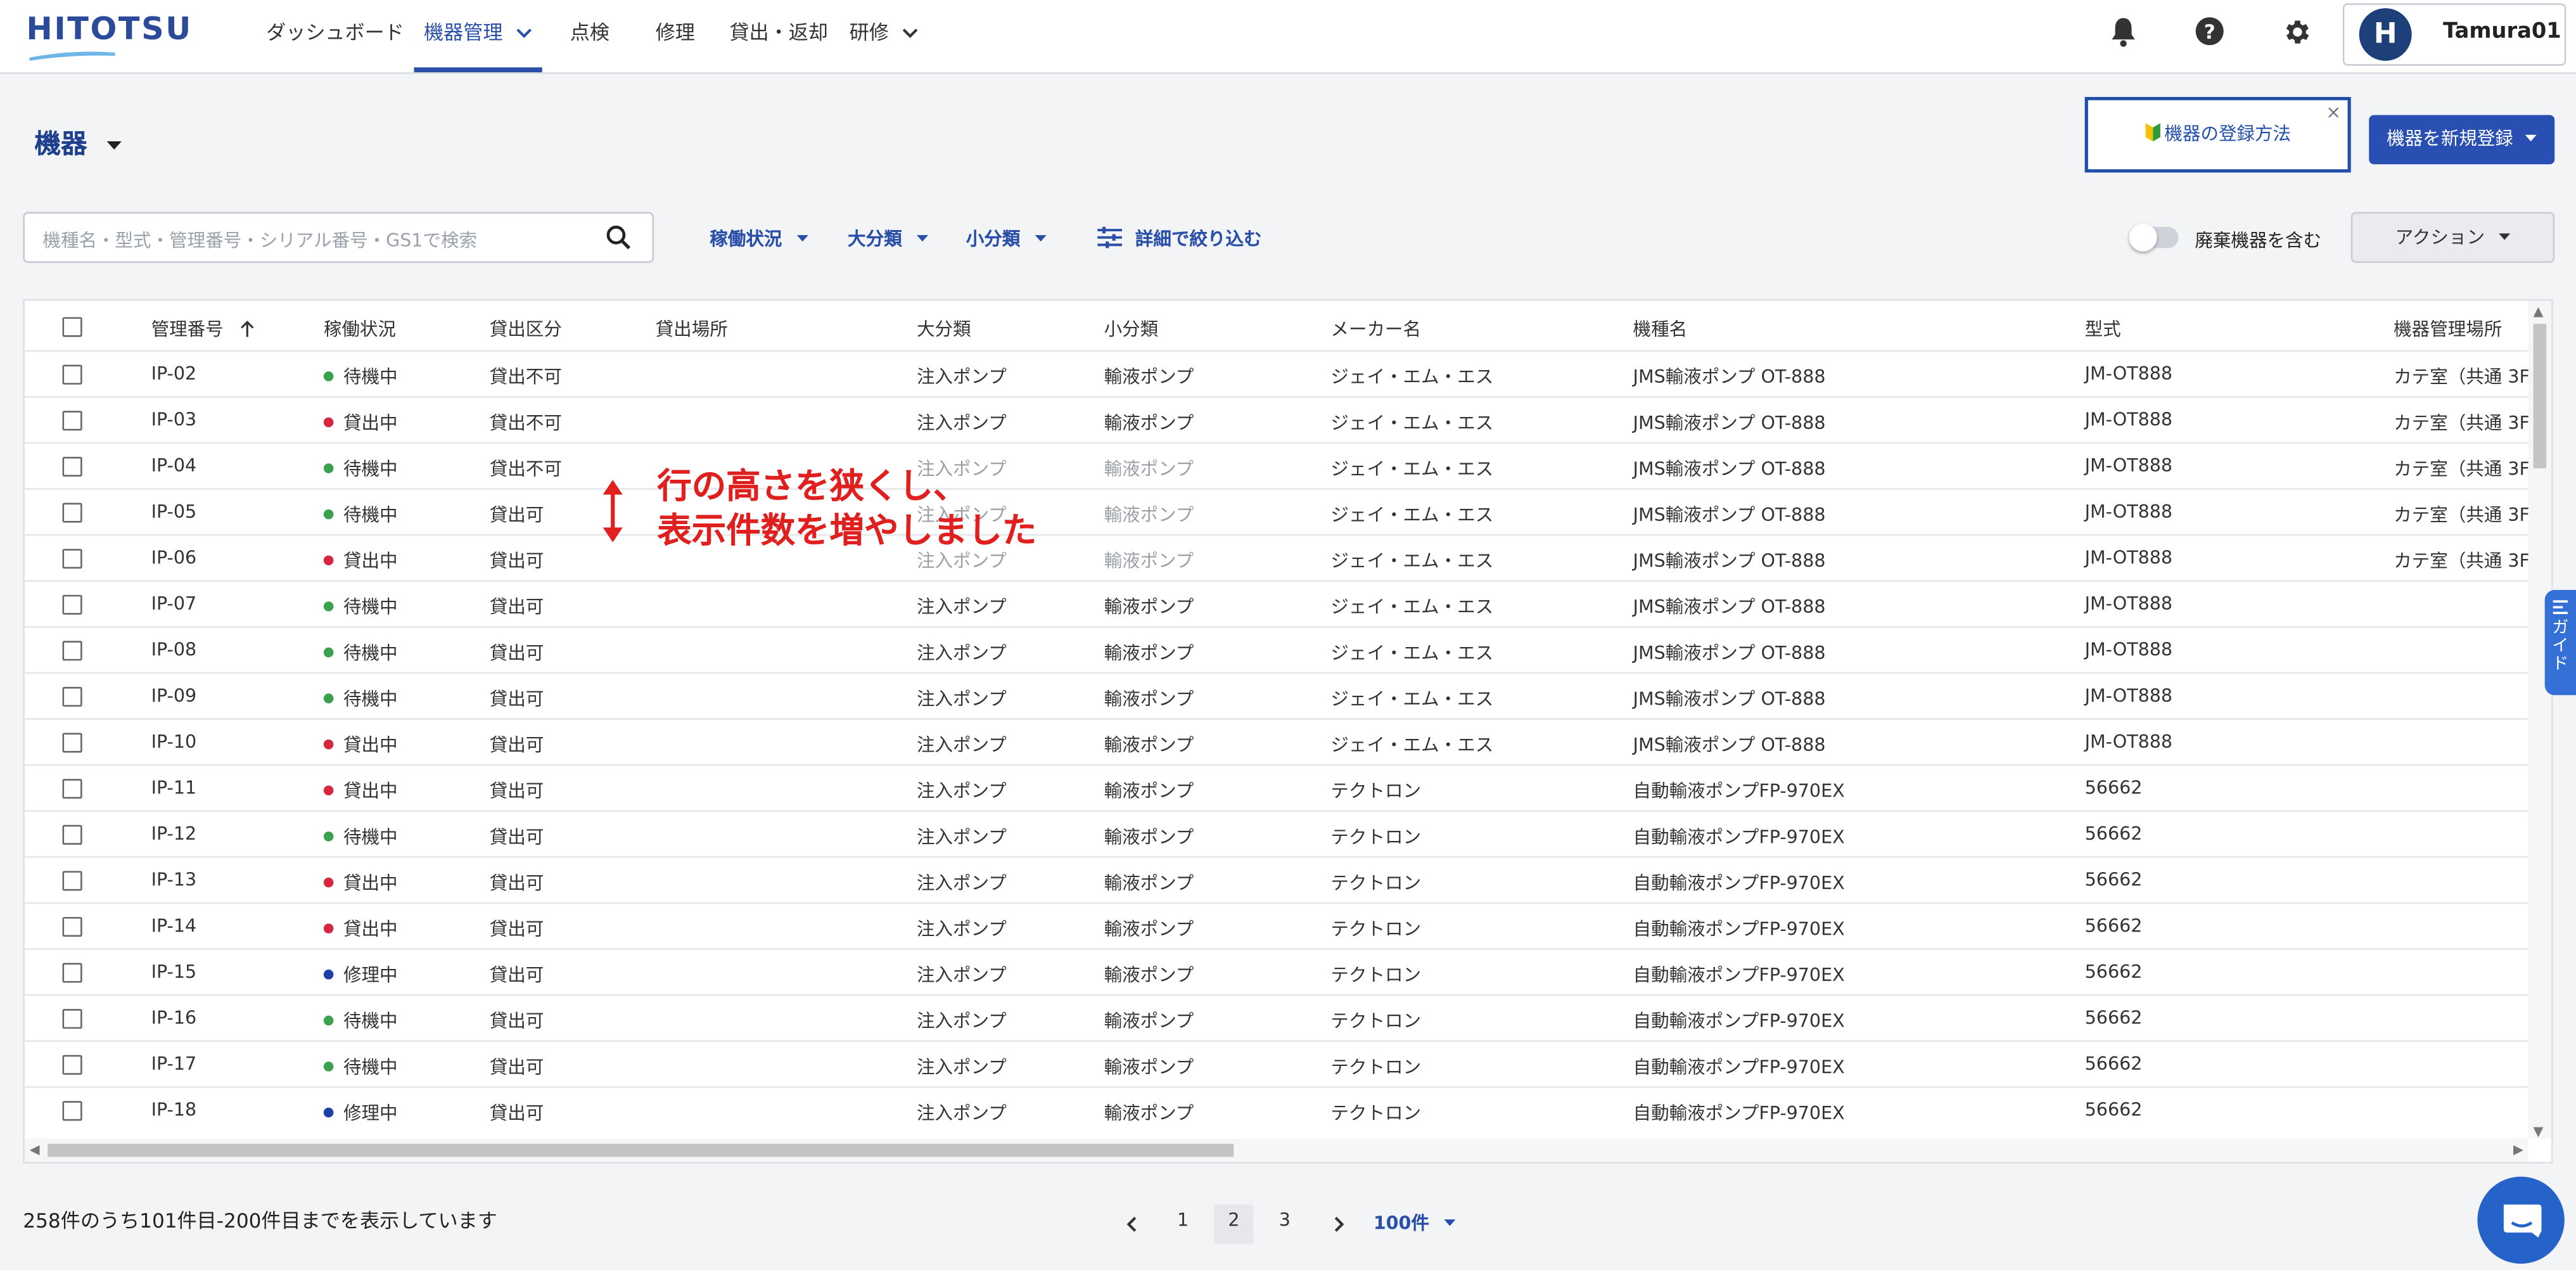 The height and width of the screenshot is (1270, 2576). I want to click on bell-icon, so click(2124, 32).